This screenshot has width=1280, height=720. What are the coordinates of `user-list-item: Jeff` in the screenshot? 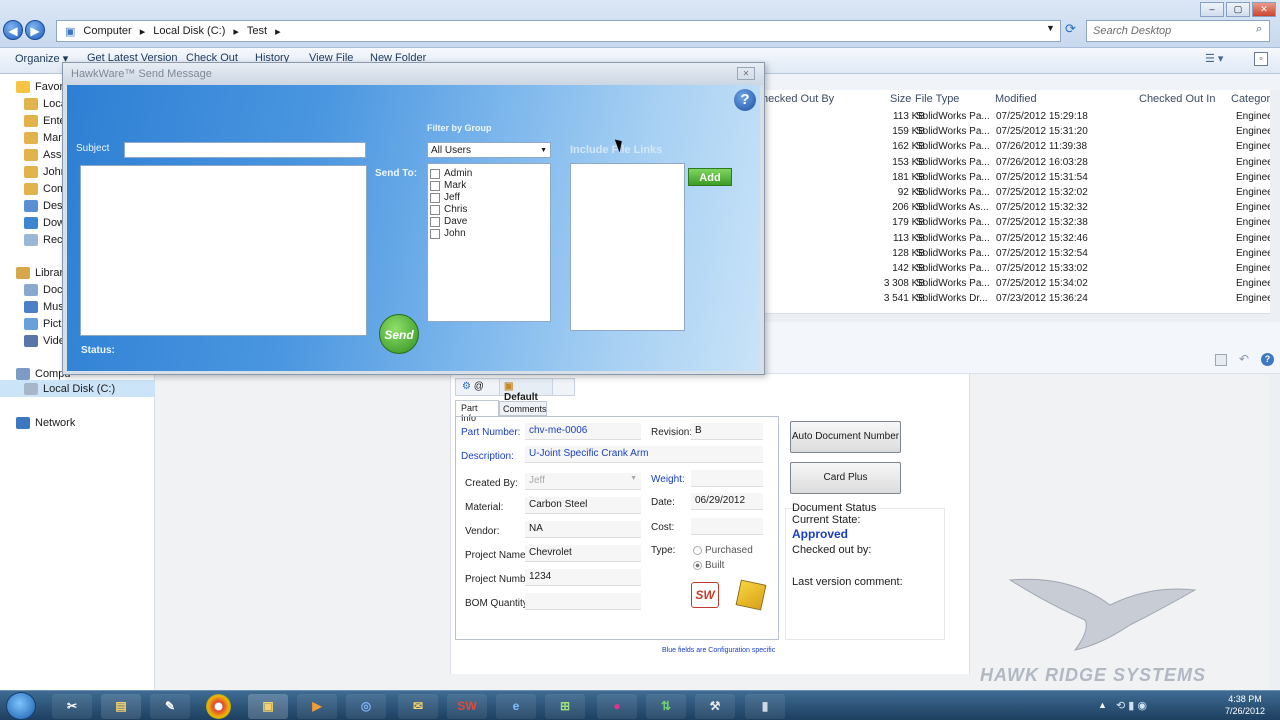 It's located at (488, 198).